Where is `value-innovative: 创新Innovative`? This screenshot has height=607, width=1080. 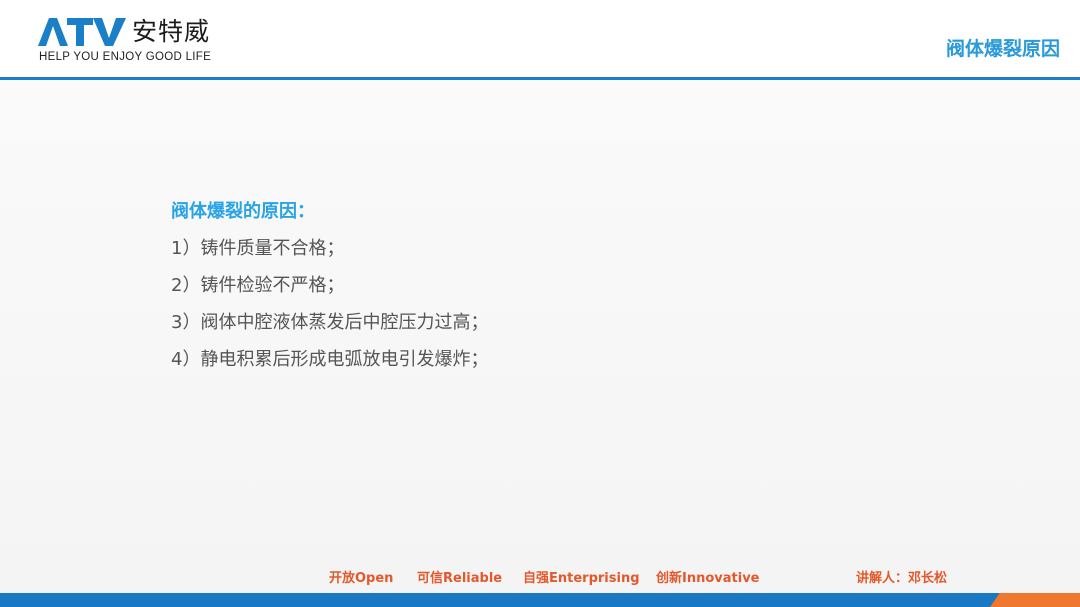
value-innovative: 创新Innovative is located at coordinates (708, 578).